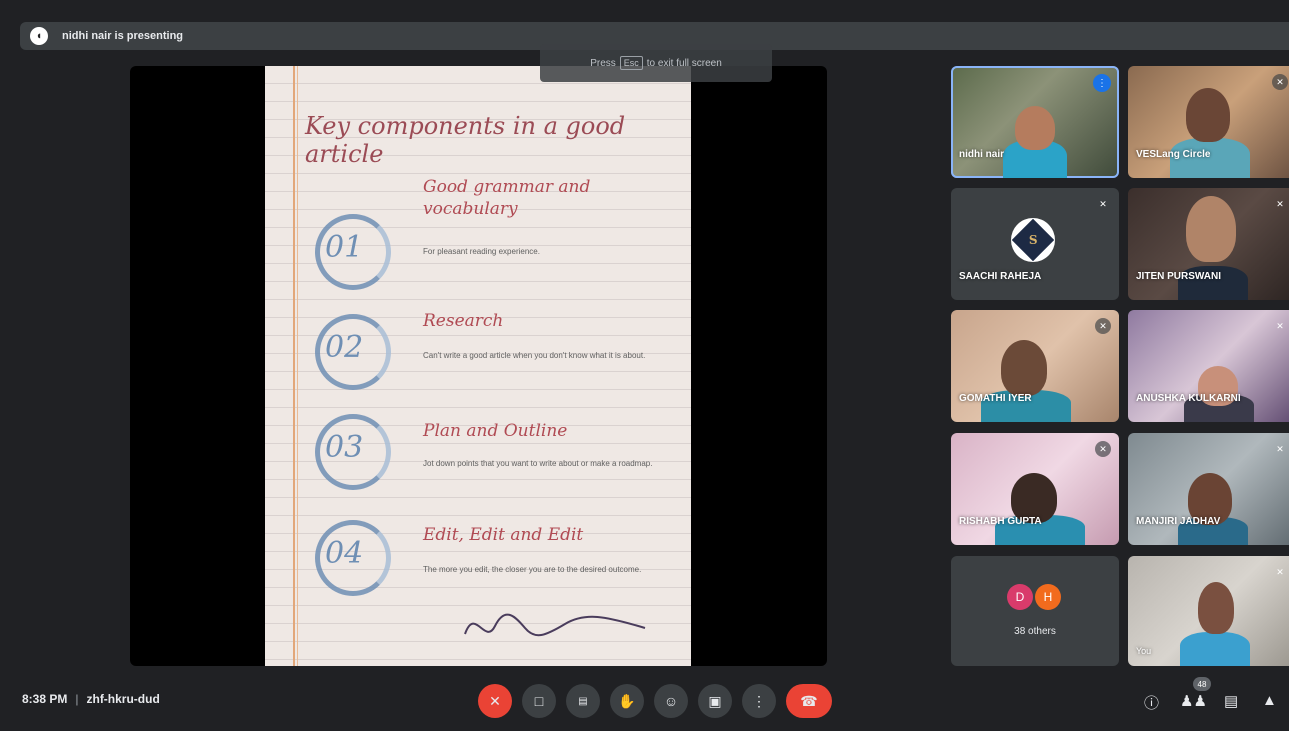 The height and width of the screenshot is (731, 1289). What do you see at coordinates (684, 63) in the screenshot?
I see `fullscreen-hint-rest: to exit full screen` at bounding box center [684, 63].